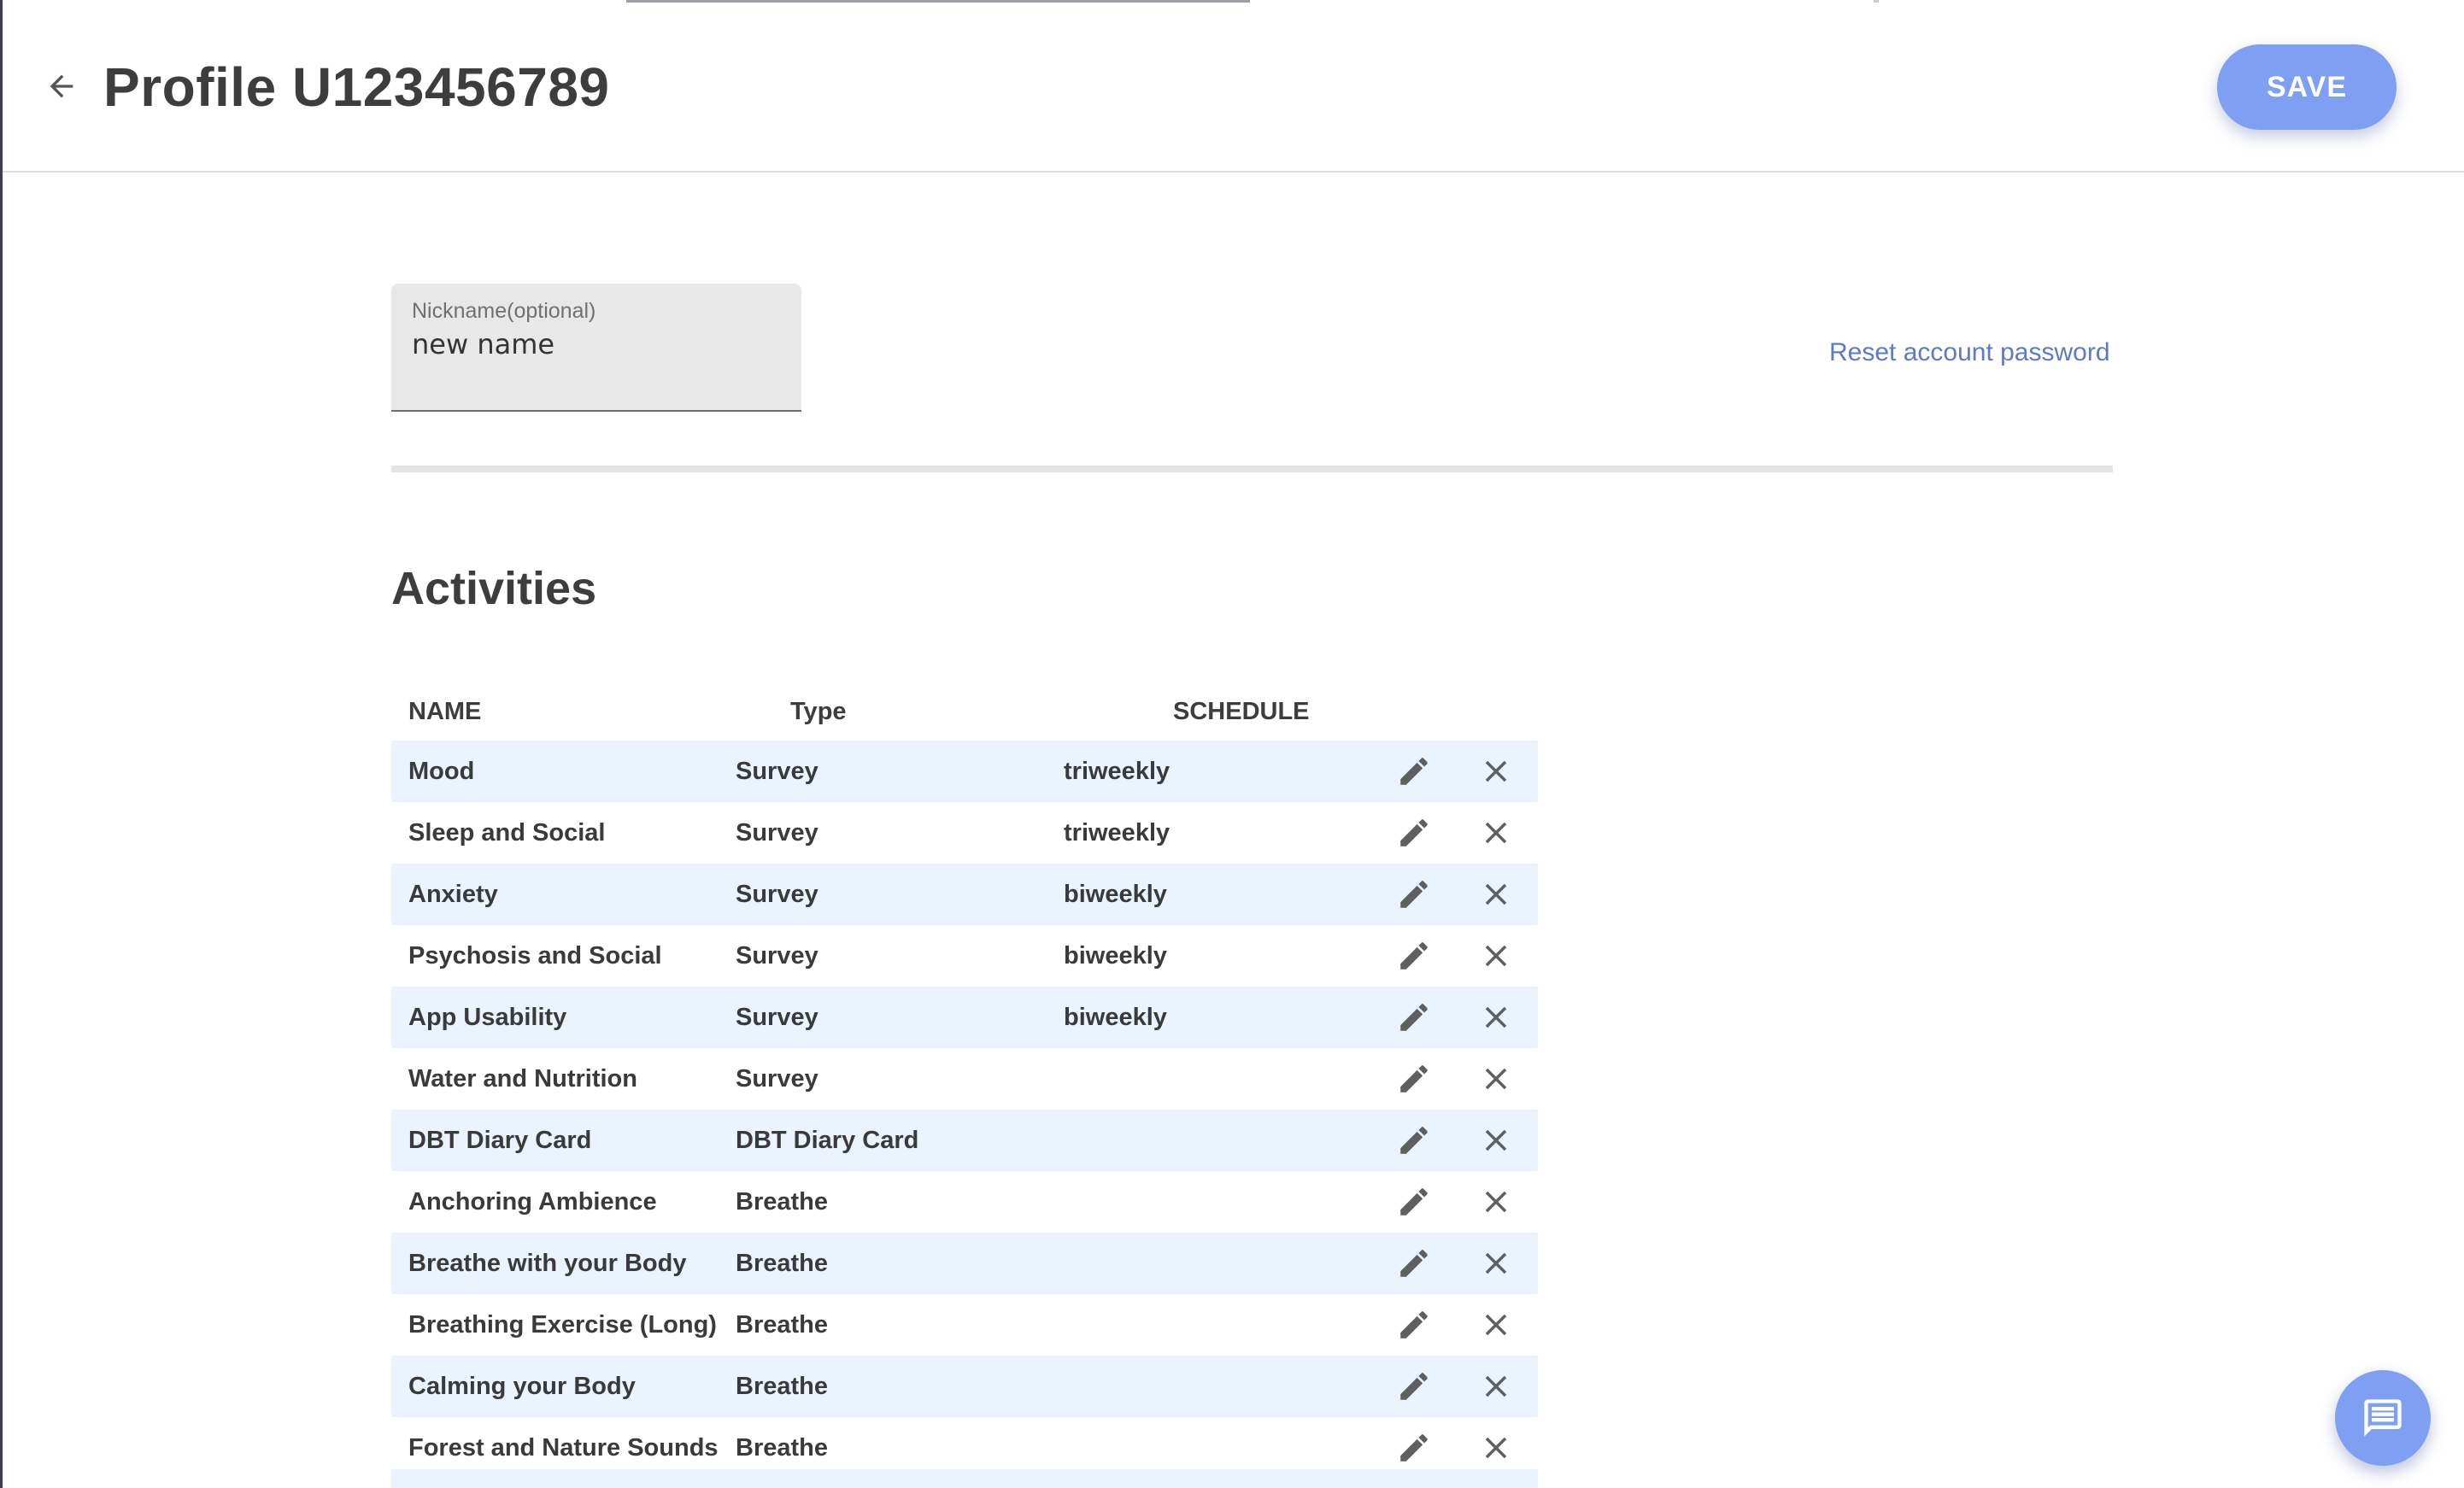  What do you see at coordinates (2307, 87) in the screenshot?
I see `save-button: SAVE` at bounding box center [2307, 87].